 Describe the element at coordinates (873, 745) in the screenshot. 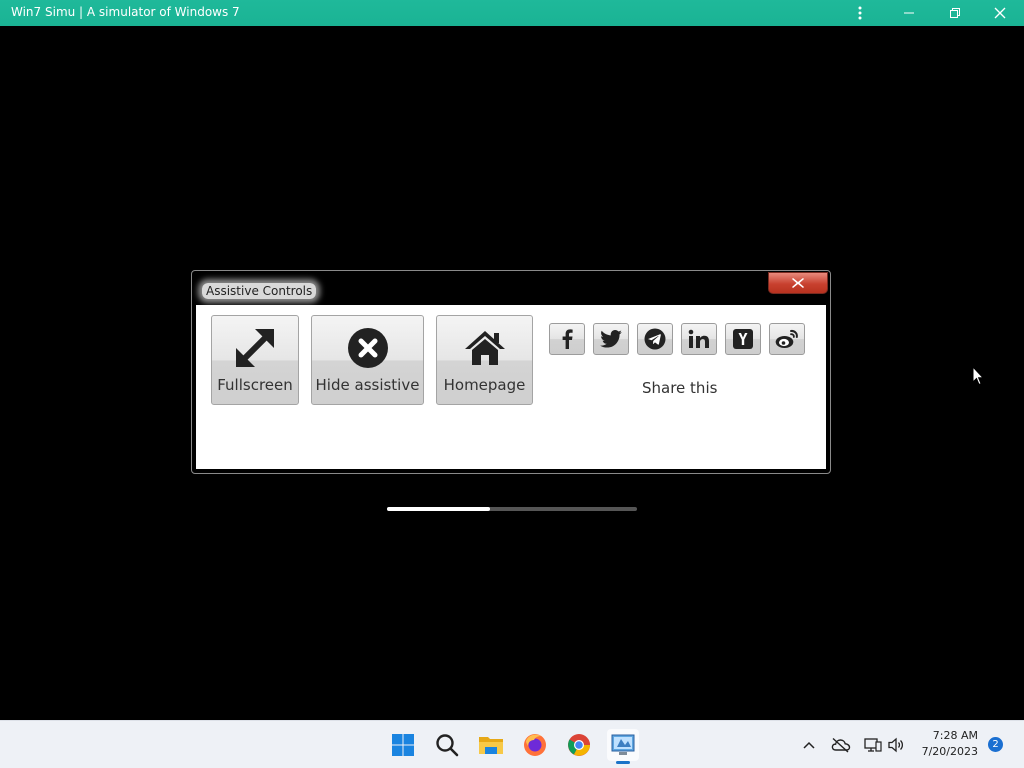

I see `network-icon` at that location.